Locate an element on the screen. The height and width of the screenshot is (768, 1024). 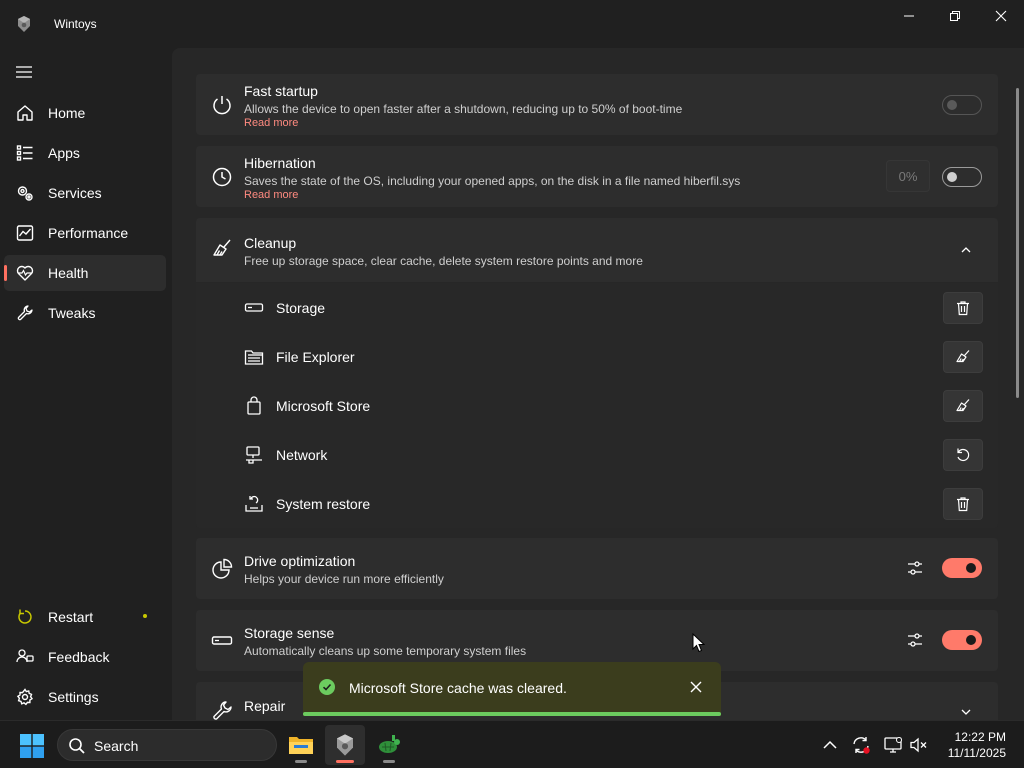
clear-storage-button is located at coordinates (963, 308).